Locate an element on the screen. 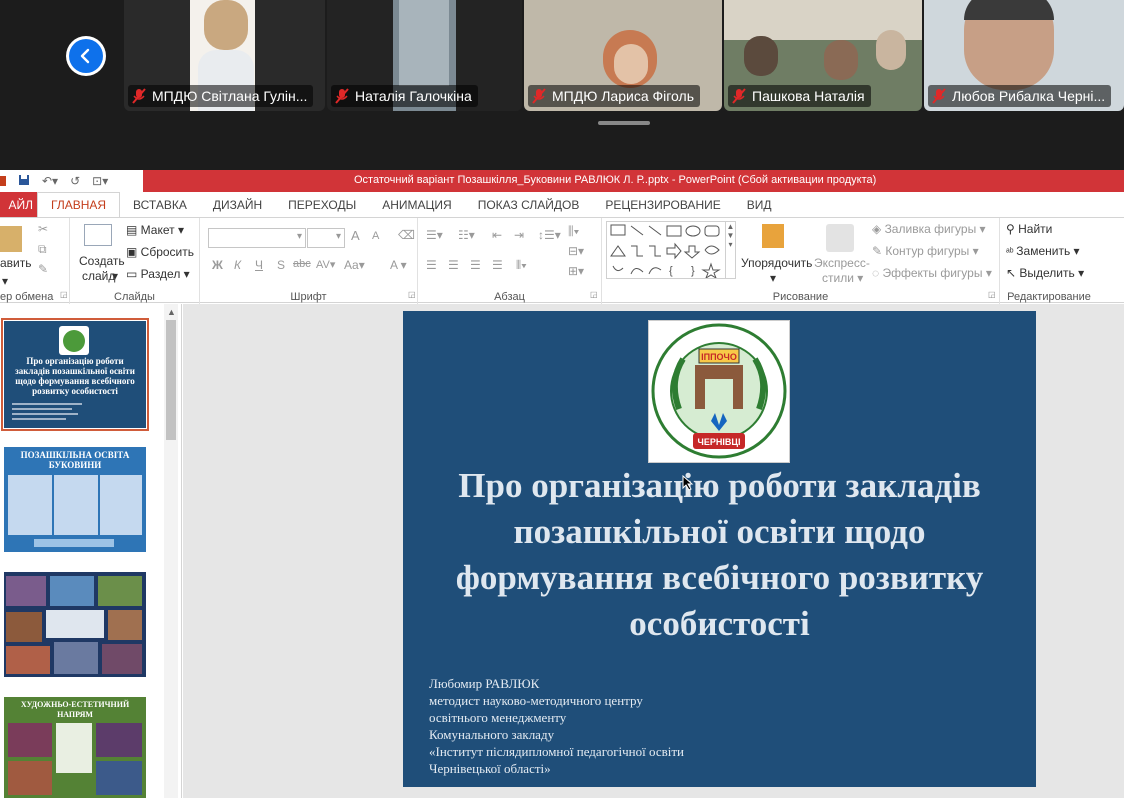 Image resolution: width=1124 pixels, height=798 pixels. shape-outline-button: ✎ Контур фигуры ▾ is located at coordinates (925, 251).